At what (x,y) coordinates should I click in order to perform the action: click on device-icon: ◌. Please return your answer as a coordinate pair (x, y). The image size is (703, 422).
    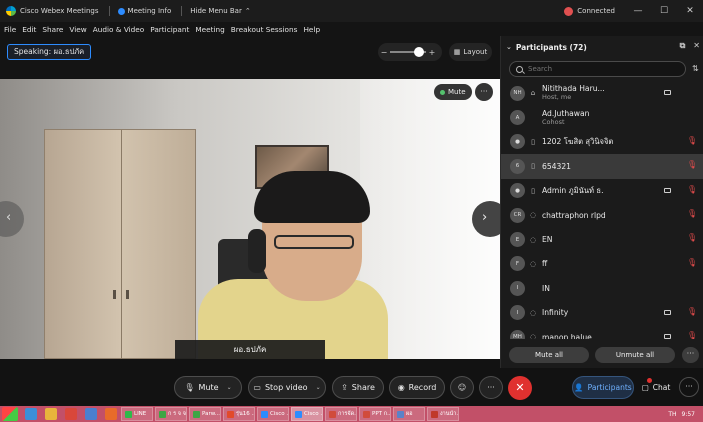
    Looking at the image, I should click on (533, 312).